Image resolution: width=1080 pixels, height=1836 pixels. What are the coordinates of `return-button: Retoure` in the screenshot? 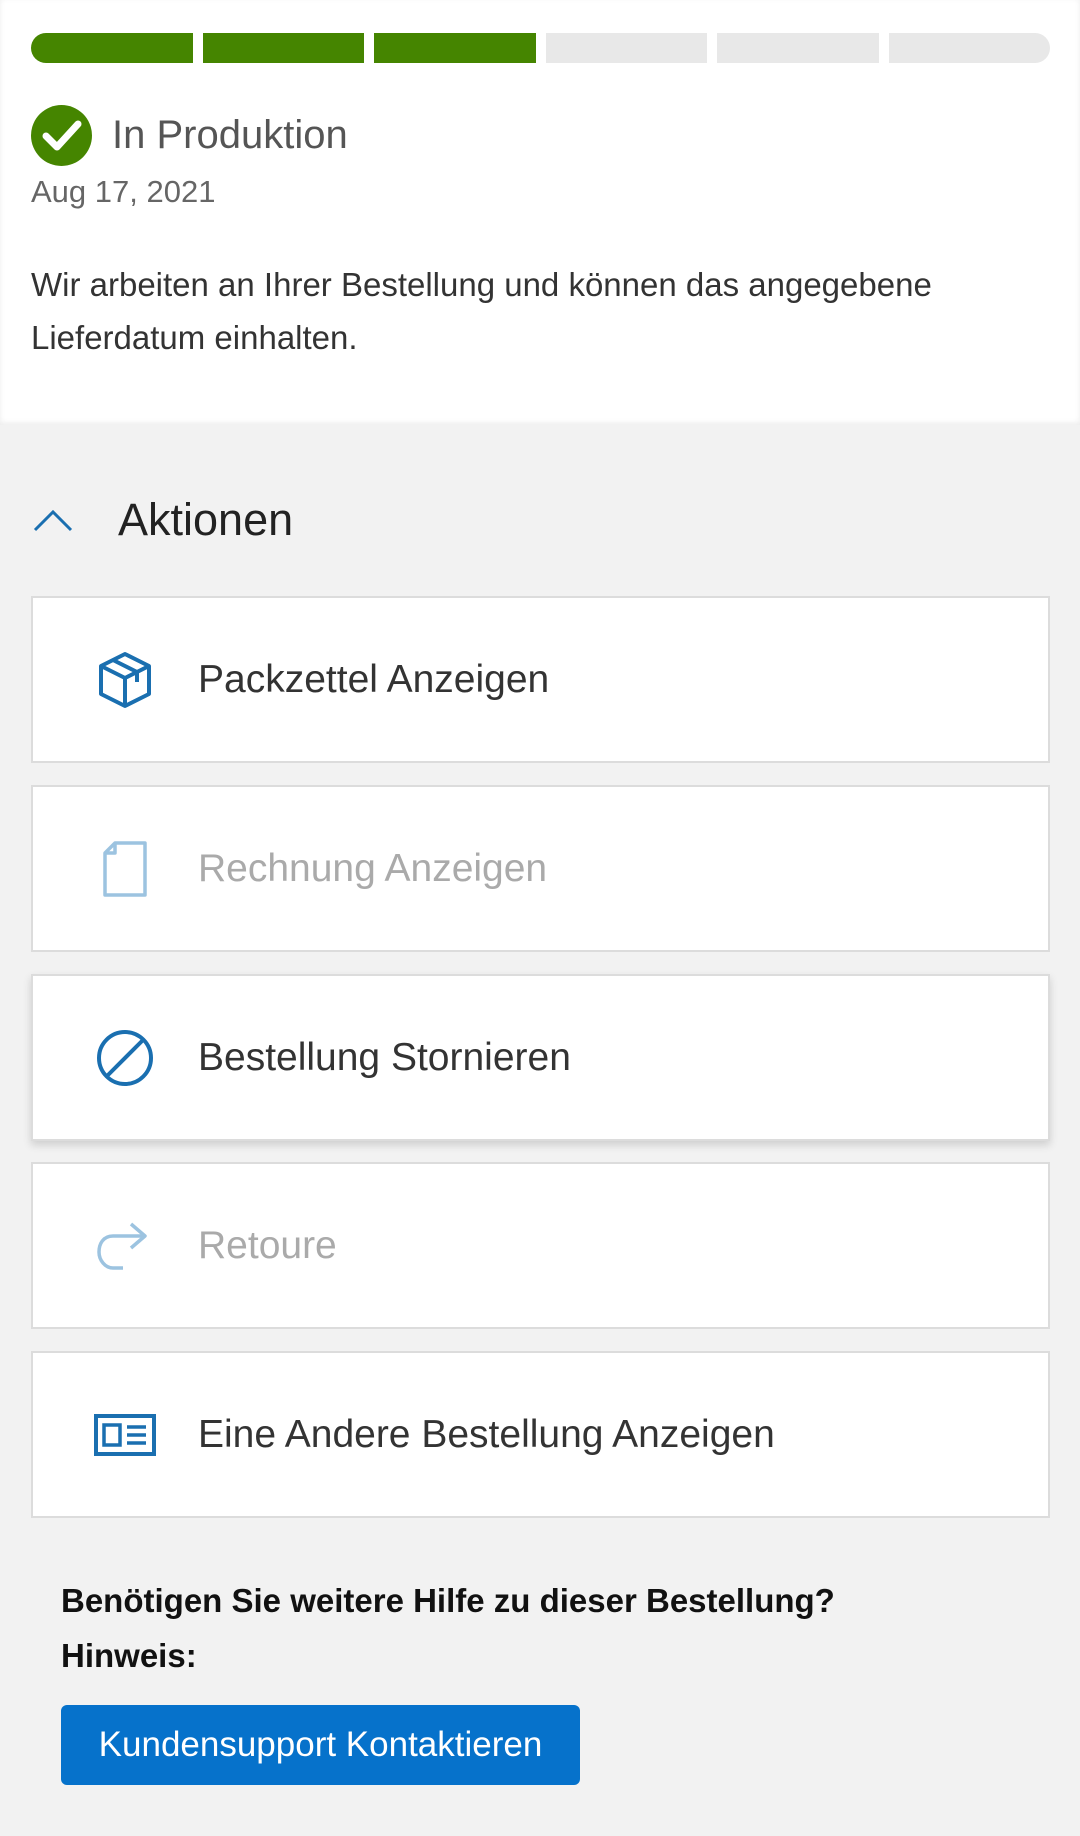 It's located at (540, 1245).